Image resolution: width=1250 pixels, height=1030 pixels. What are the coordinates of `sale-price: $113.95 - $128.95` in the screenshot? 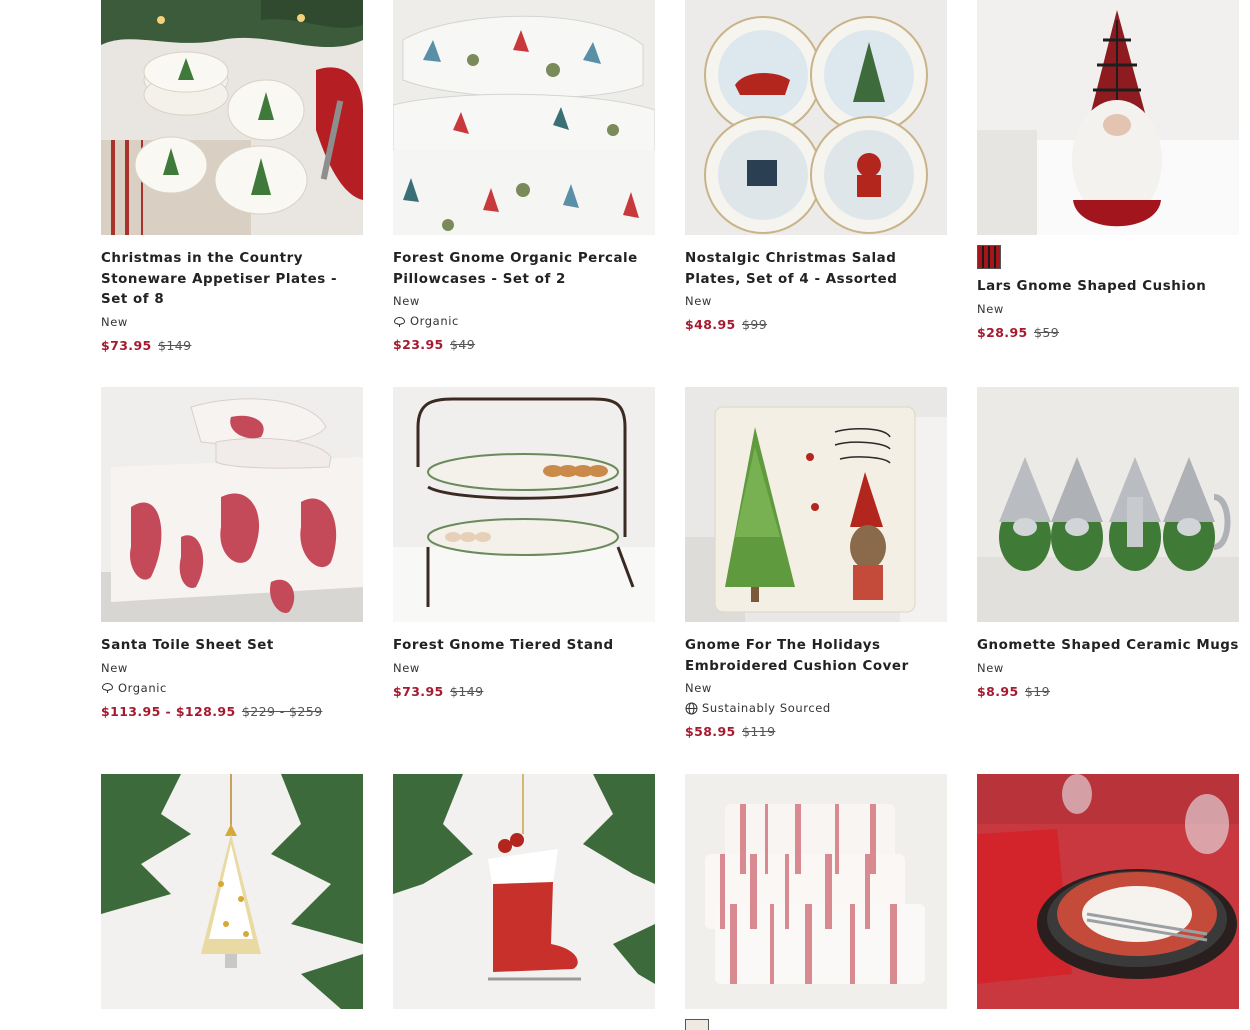 It's located at (168, 711).